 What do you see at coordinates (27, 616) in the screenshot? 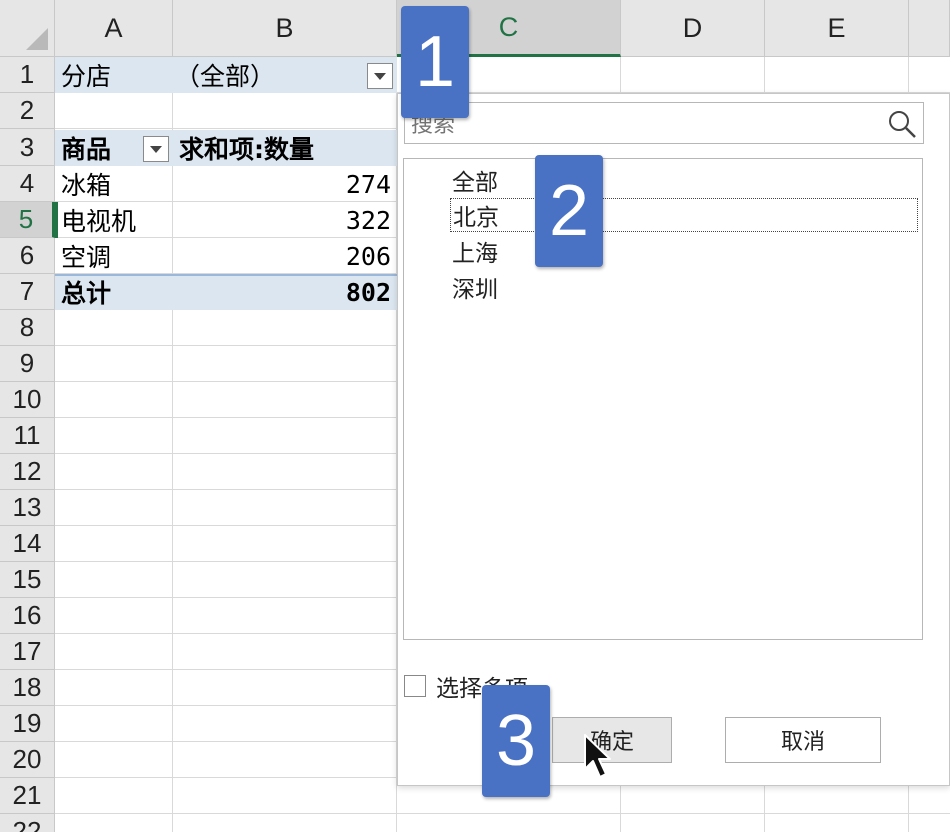
I see `row-header-16: 16` at bounding box center [27, 616].